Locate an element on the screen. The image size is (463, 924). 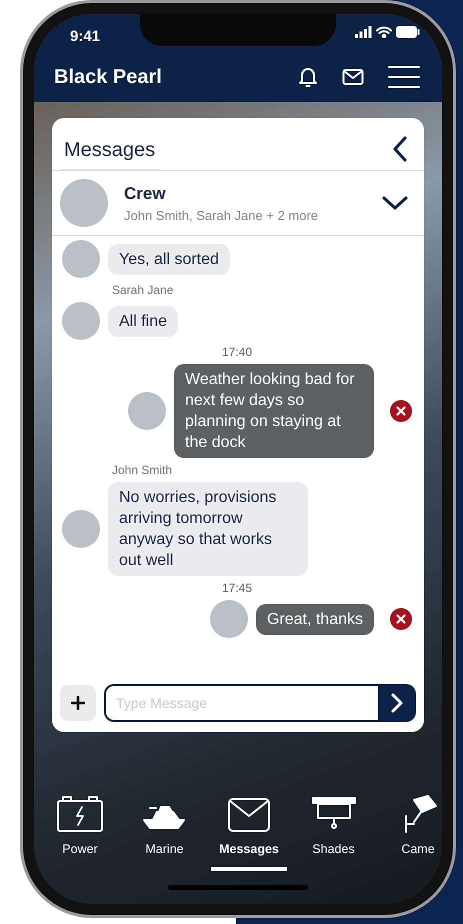
message-bubble: No worries, provisions arriving tomorrow anyway so that works out well is located at coordinates (208, 529).